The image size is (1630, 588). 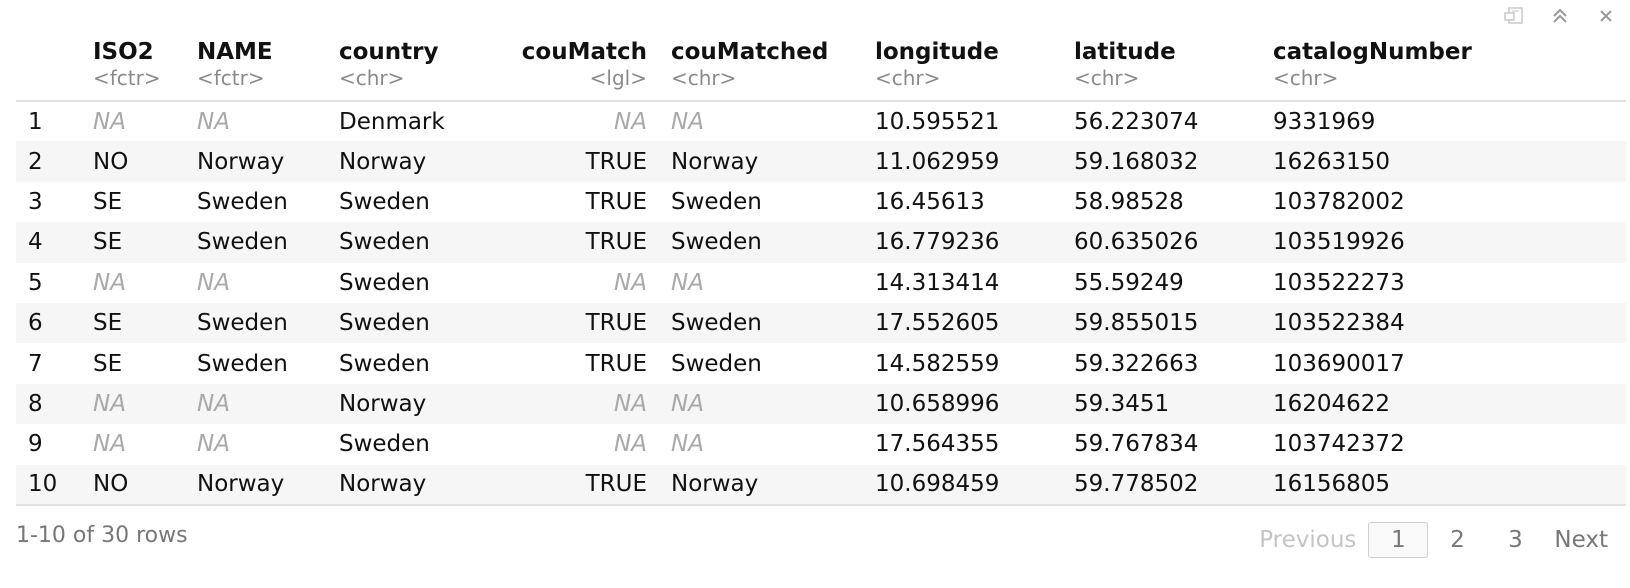 What do you see at coordinates (1457, 540) in the screenshot?
I see `page-button-2: 2` at bounding box center [1457, 540].